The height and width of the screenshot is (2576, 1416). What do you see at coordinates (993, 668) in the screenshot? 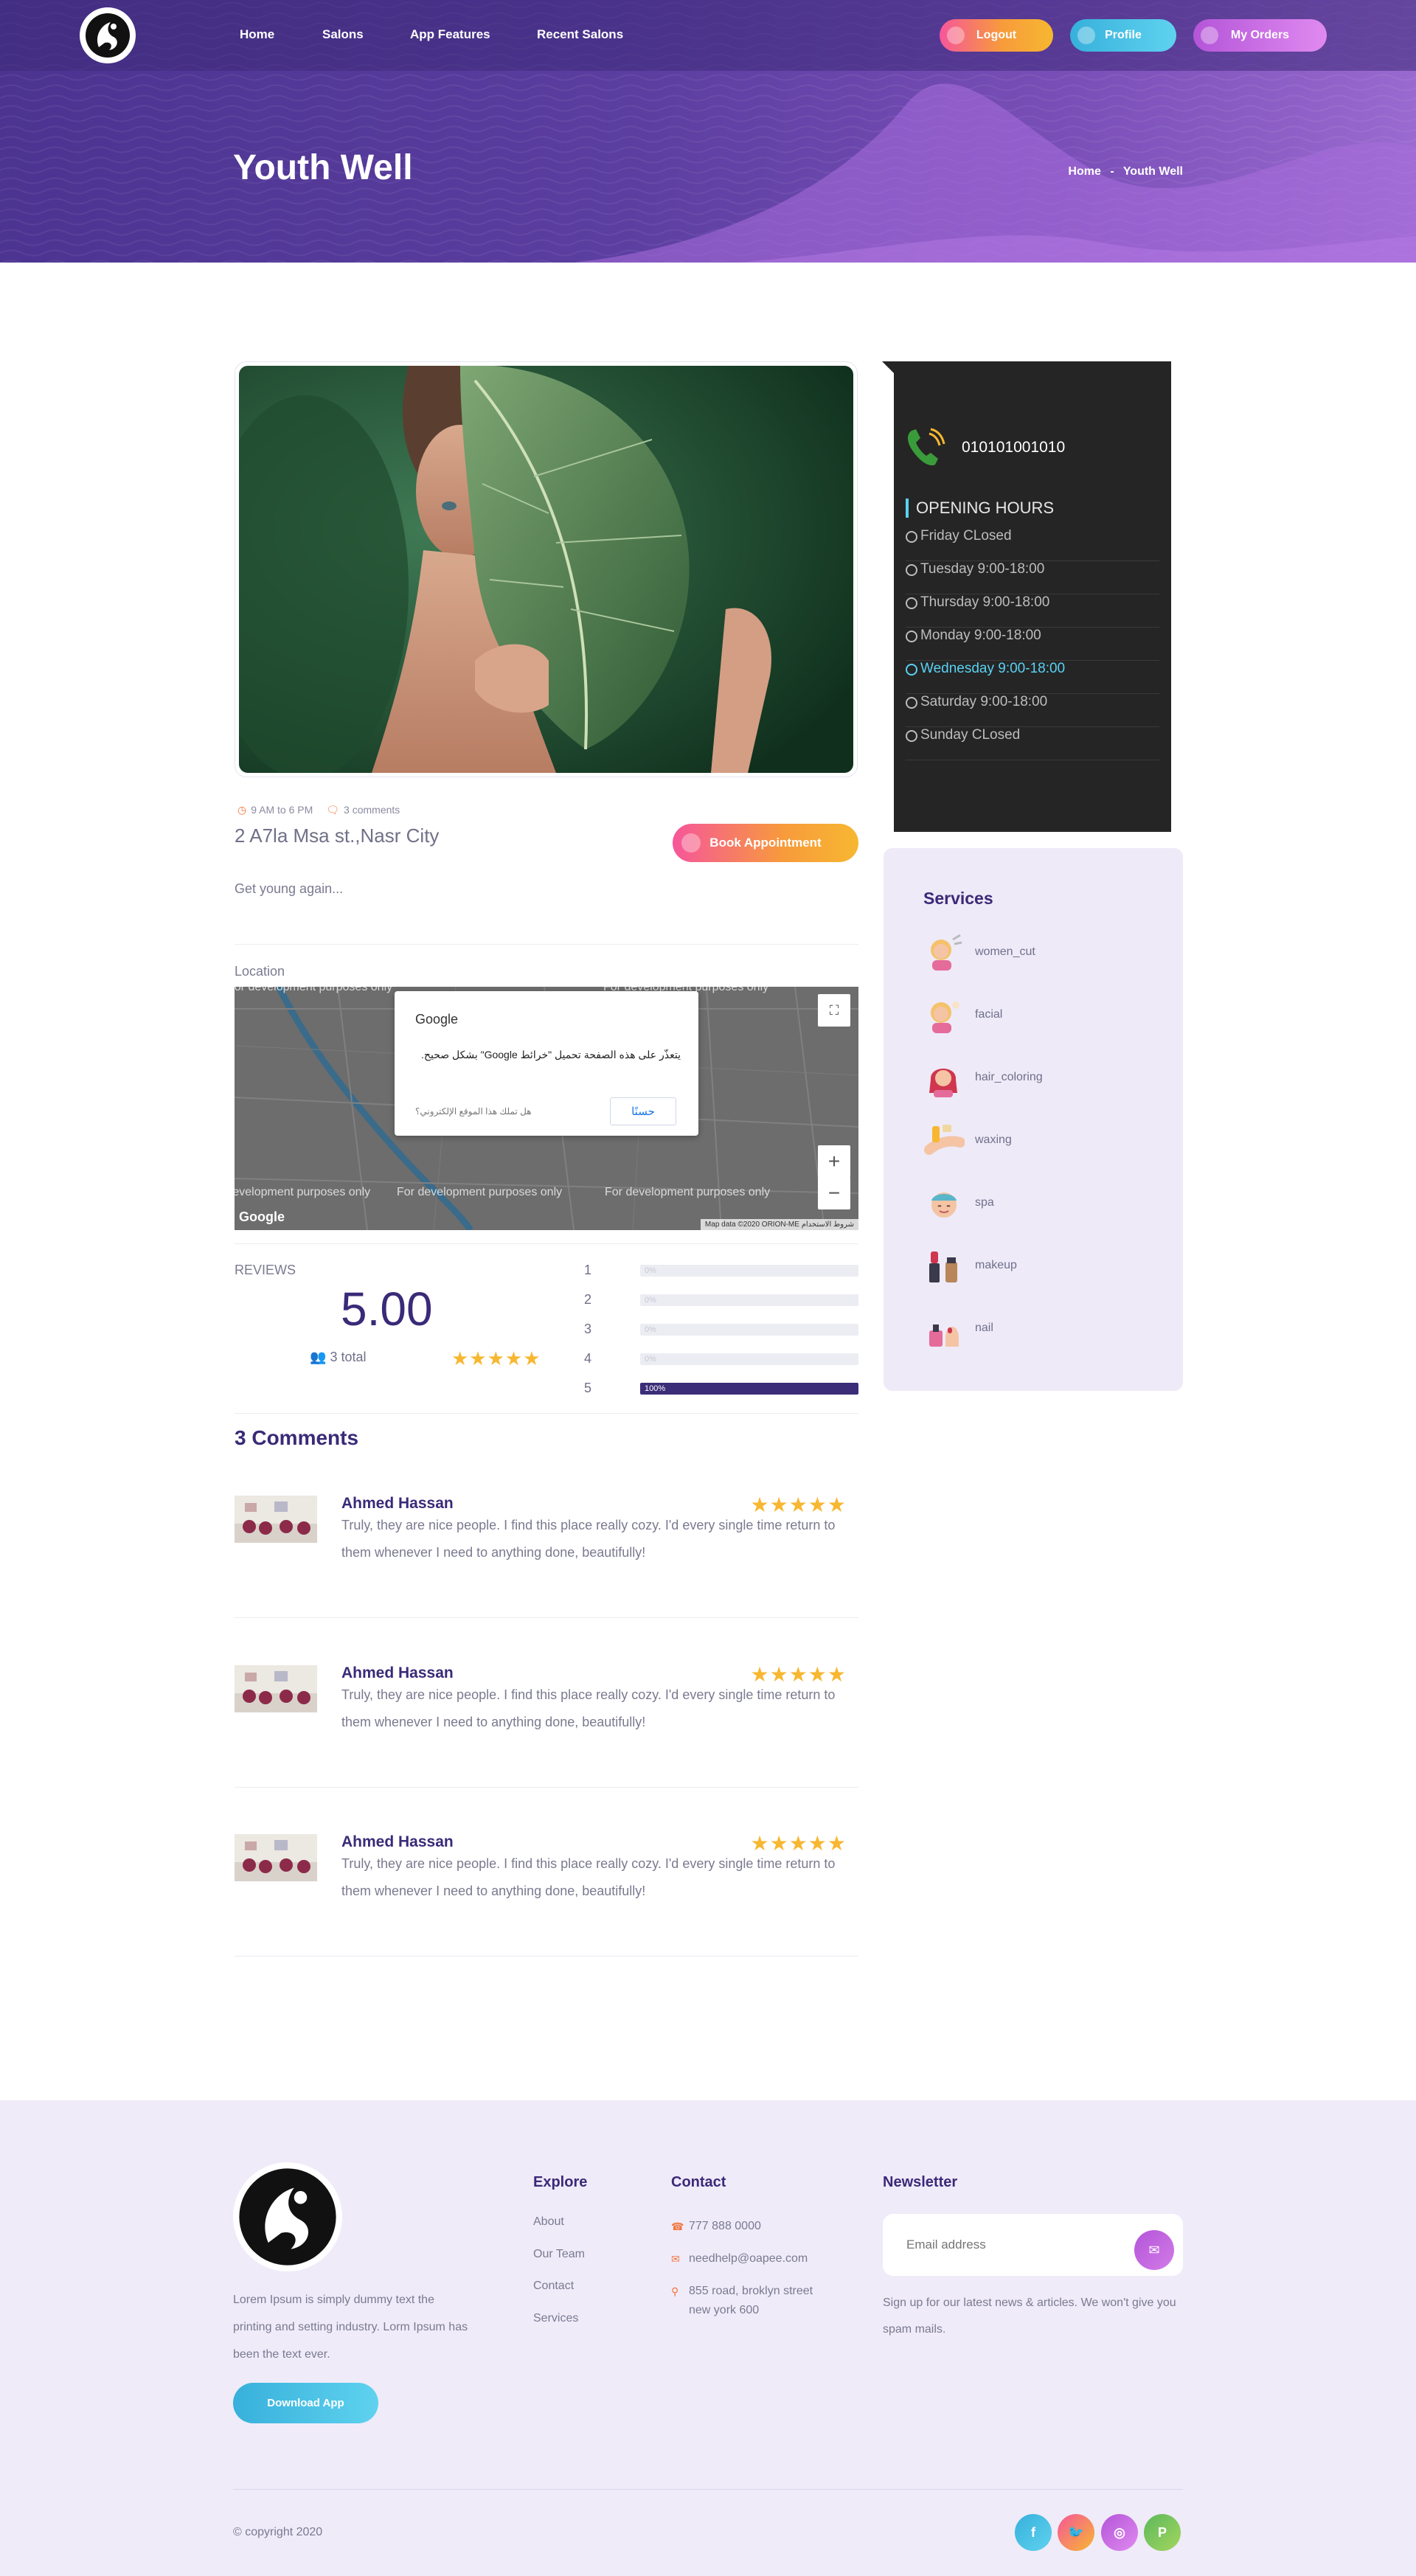
I see `opening-hours-text: Wednesday 9:00-18:00` at bounding box center [993, 668].